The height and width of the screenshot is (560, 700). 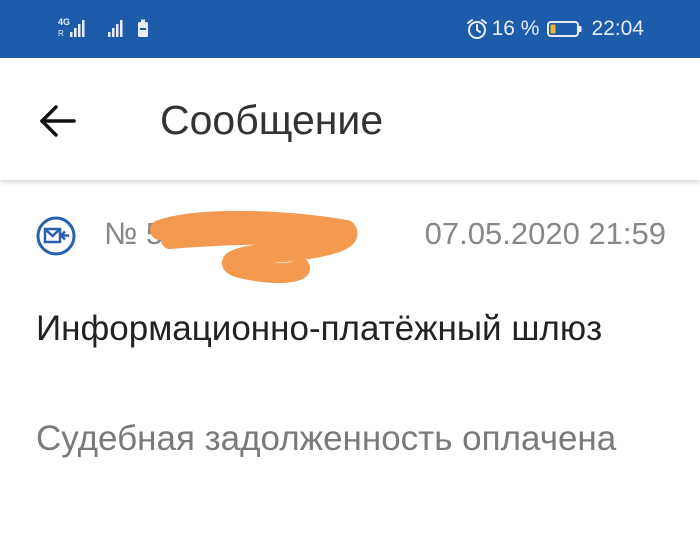 What do you see at coordinates (64, 22) in the screenshot?
I see `svg-text: 4G` at bounding box center [64, 22].